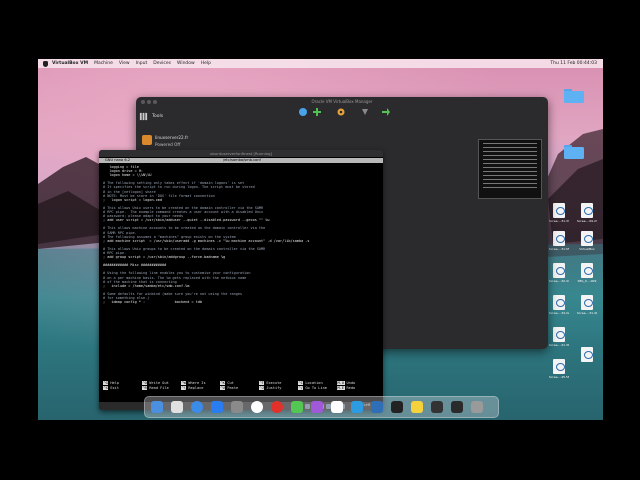 The image size is (640, 480). Describe the element at coordinates (149, 102) in the screenshot. I see `minimize-window-button` at that location.